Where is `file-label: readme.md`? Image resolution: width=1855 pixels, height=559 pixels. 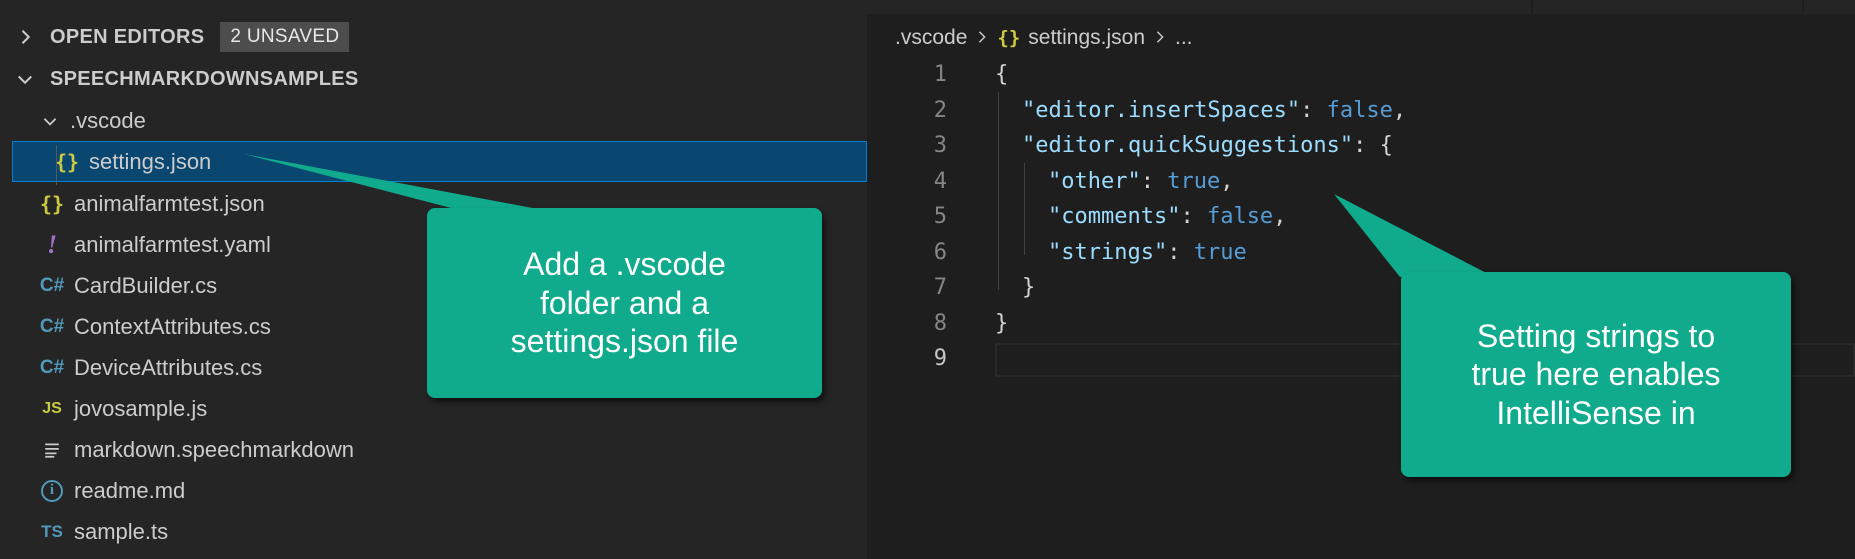
file-label: readme.md is located at coordinates (130, 490).